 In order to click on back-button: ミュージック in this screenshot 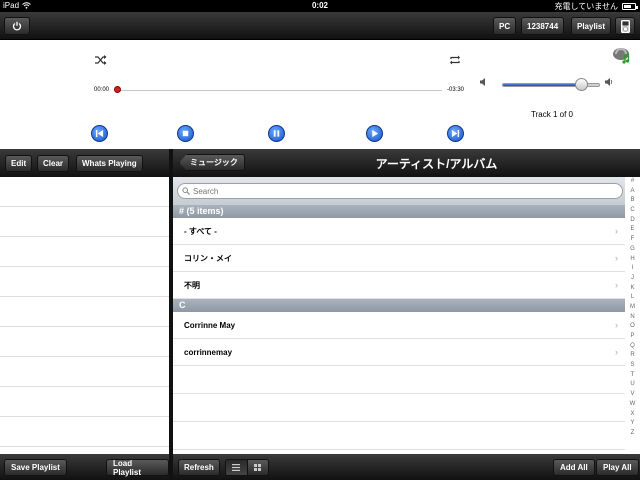, I will do `click(212, 162)`.